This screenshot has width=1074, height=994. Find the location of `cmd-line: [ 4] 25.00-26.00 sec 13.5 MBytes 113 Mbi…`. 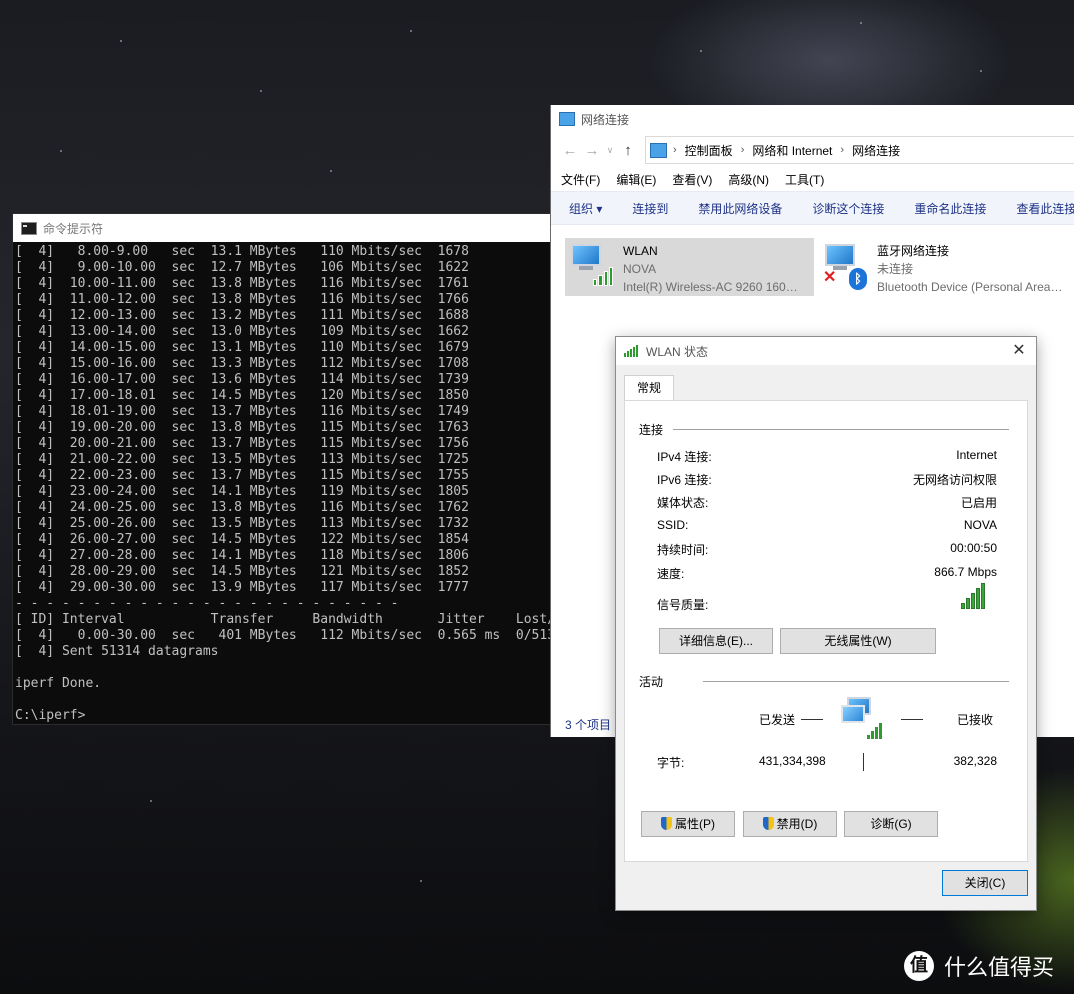

cmd-line: [ 4] 25.00-26.00 sec 13.5 MBytes 113 Mbi… is located at coordinates (242, 523).